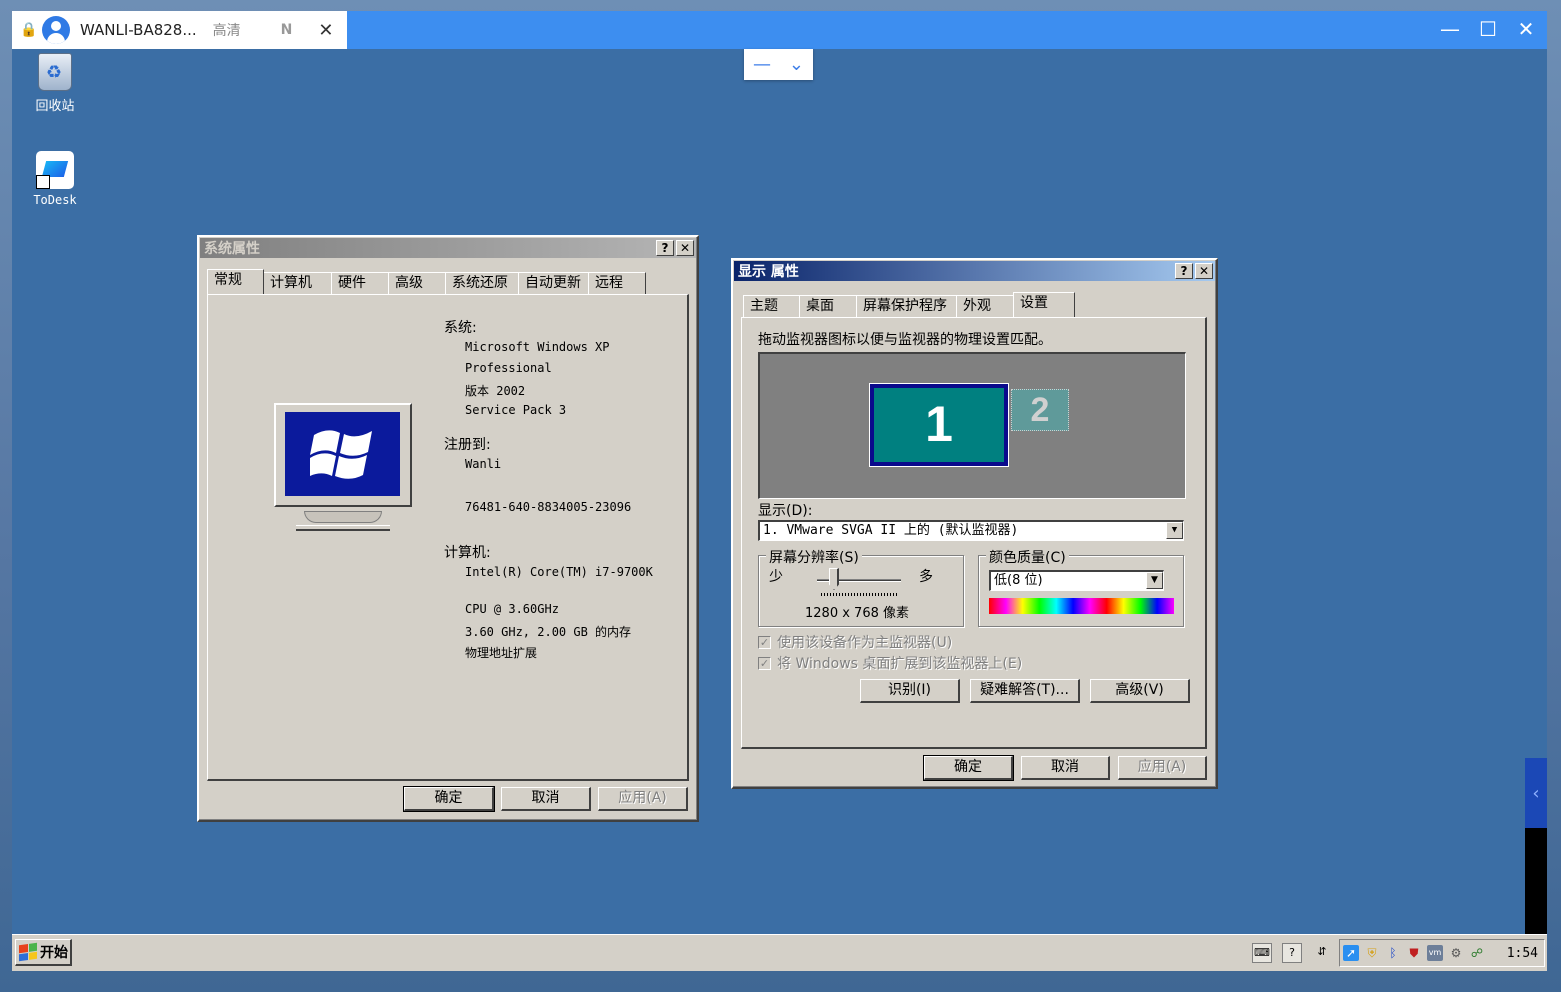 The height and width of the screenshot is (992, 1561). I want to click on identify-button: 识别(I), so click(910, 691).